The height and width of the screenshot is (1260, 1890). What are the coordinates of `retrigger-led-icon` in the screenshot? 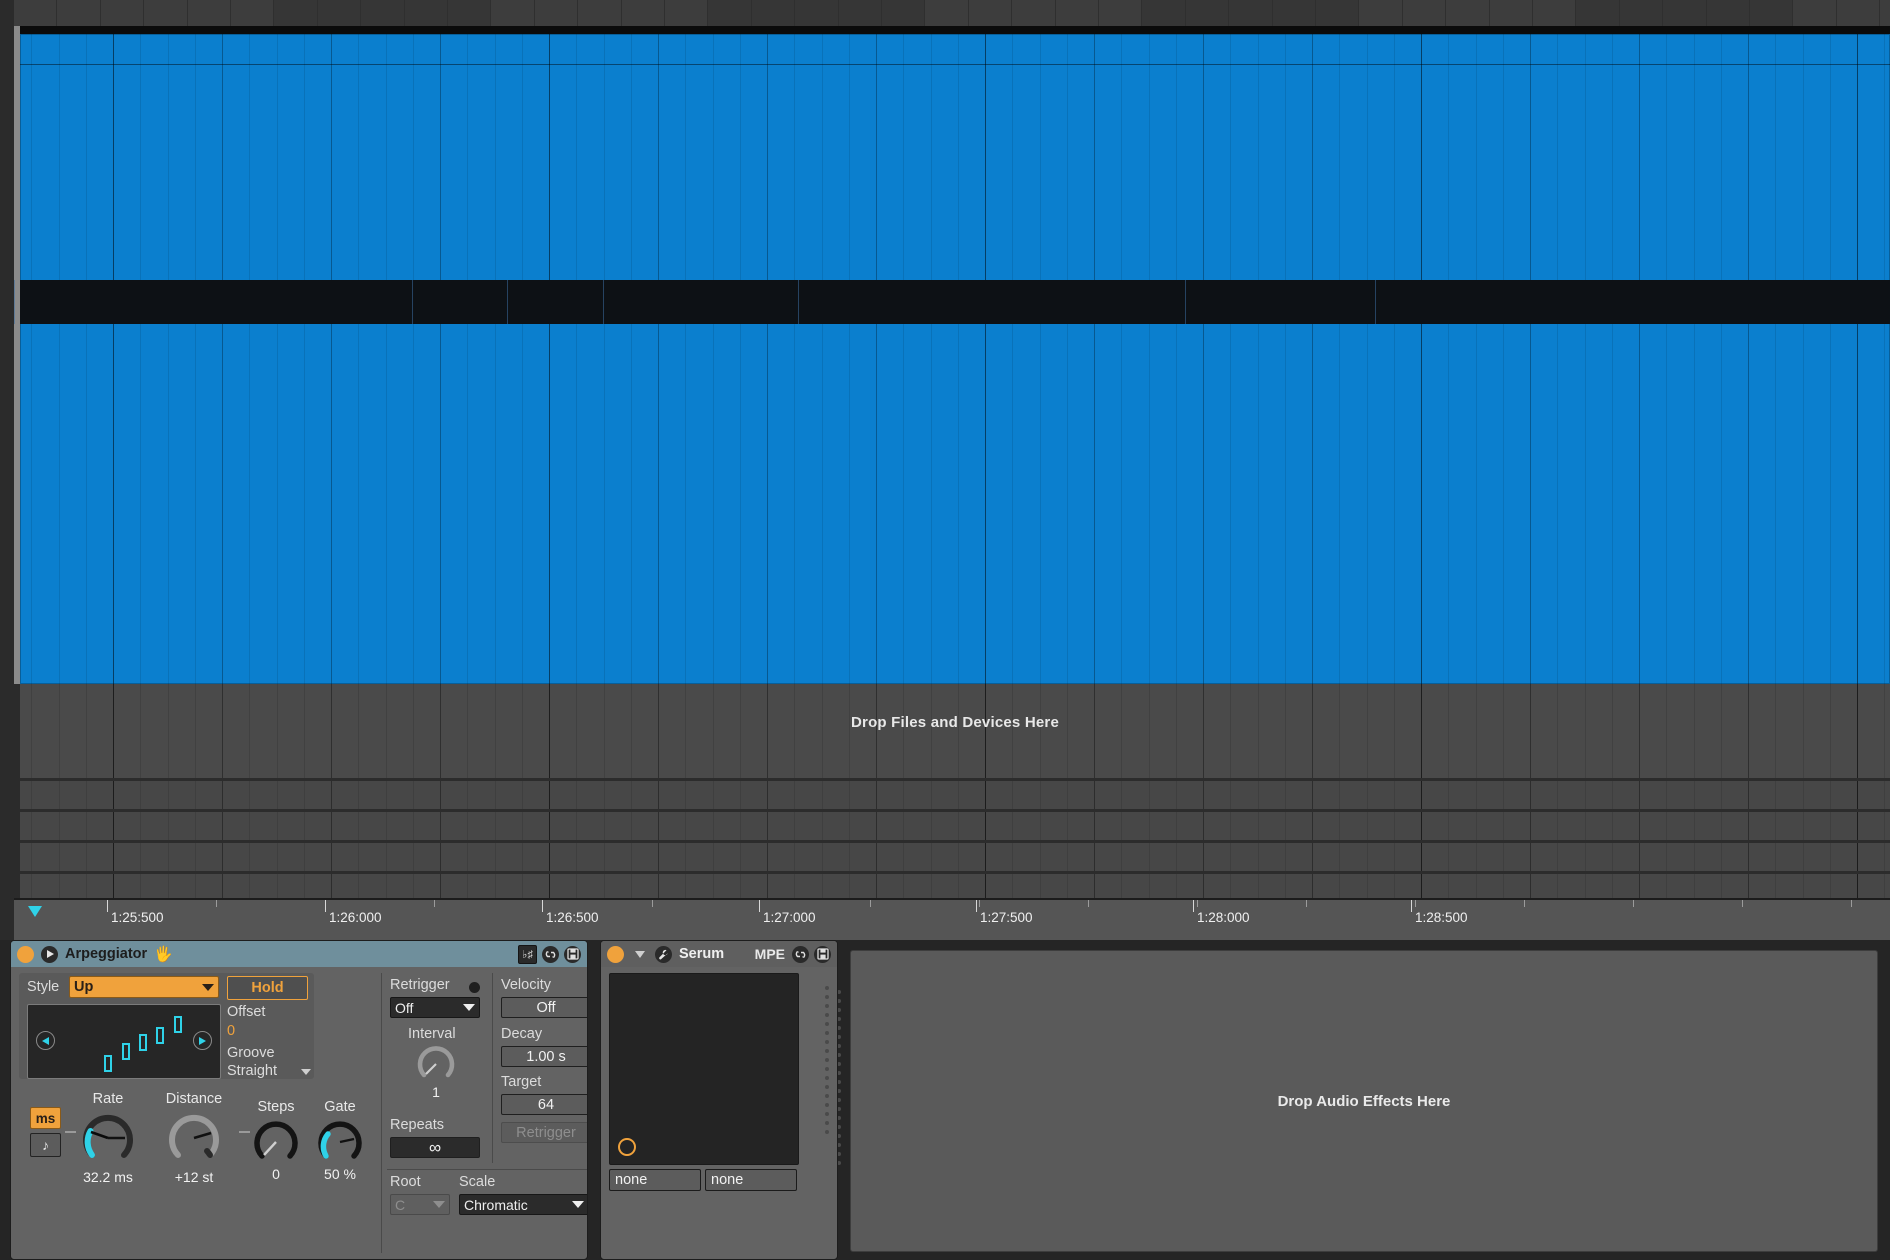 It's located at (474, 987).